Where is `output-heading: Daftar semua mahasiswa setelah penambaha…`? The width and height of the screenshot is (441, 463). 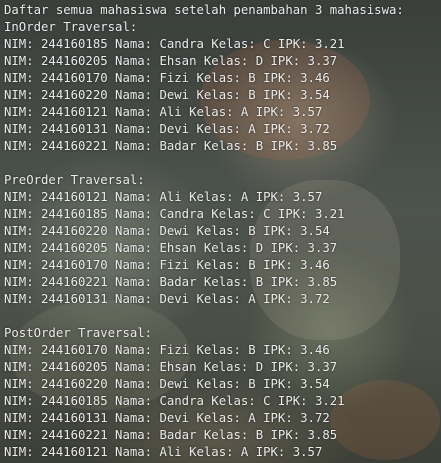
output-heading: Daftar semua mahasiswa setelah penambaha… is located at coordinates (204, 10).